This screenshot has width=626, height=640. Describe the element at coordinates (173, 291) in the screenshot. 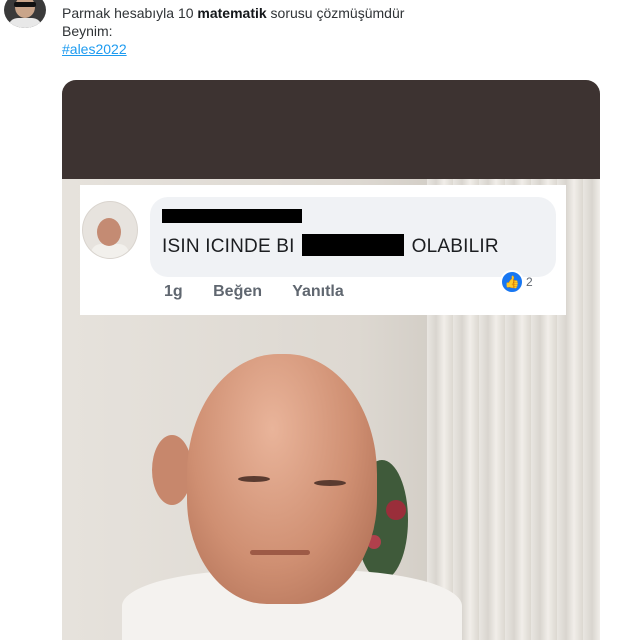

I see `comment-time: 1g` at that location.